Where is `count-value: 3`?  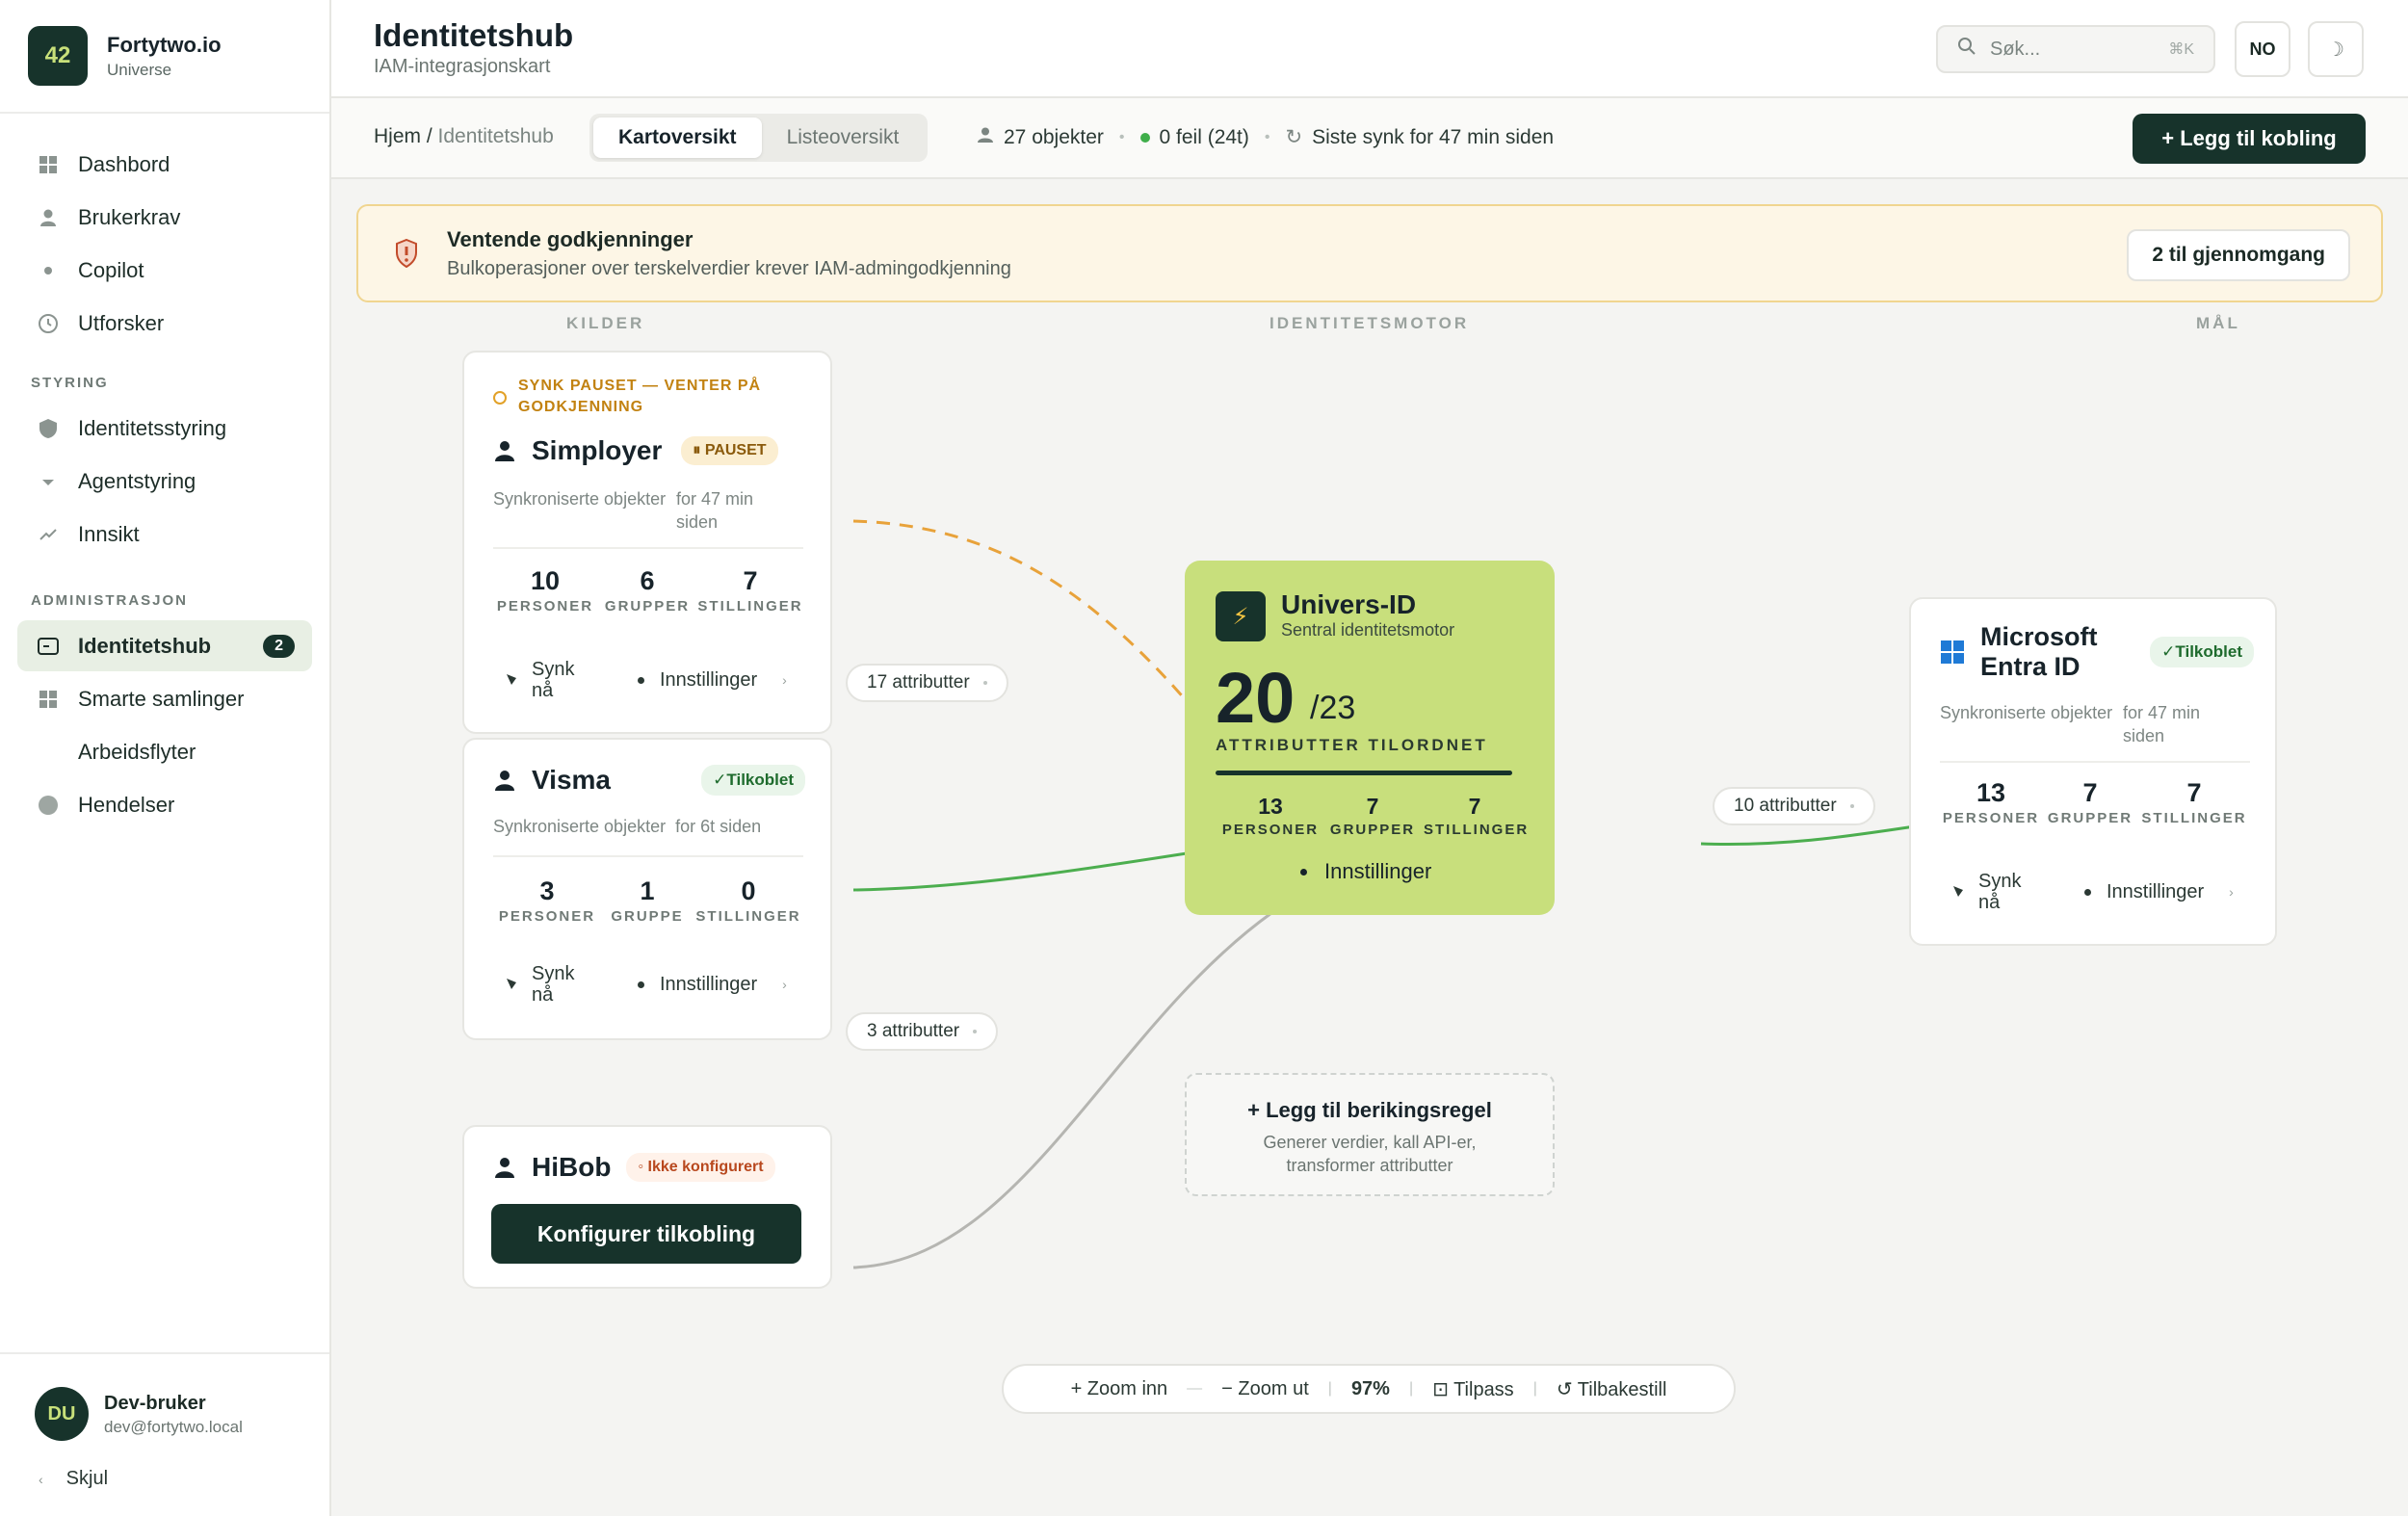
count-value: 3 is located at coordinates (547, 890).